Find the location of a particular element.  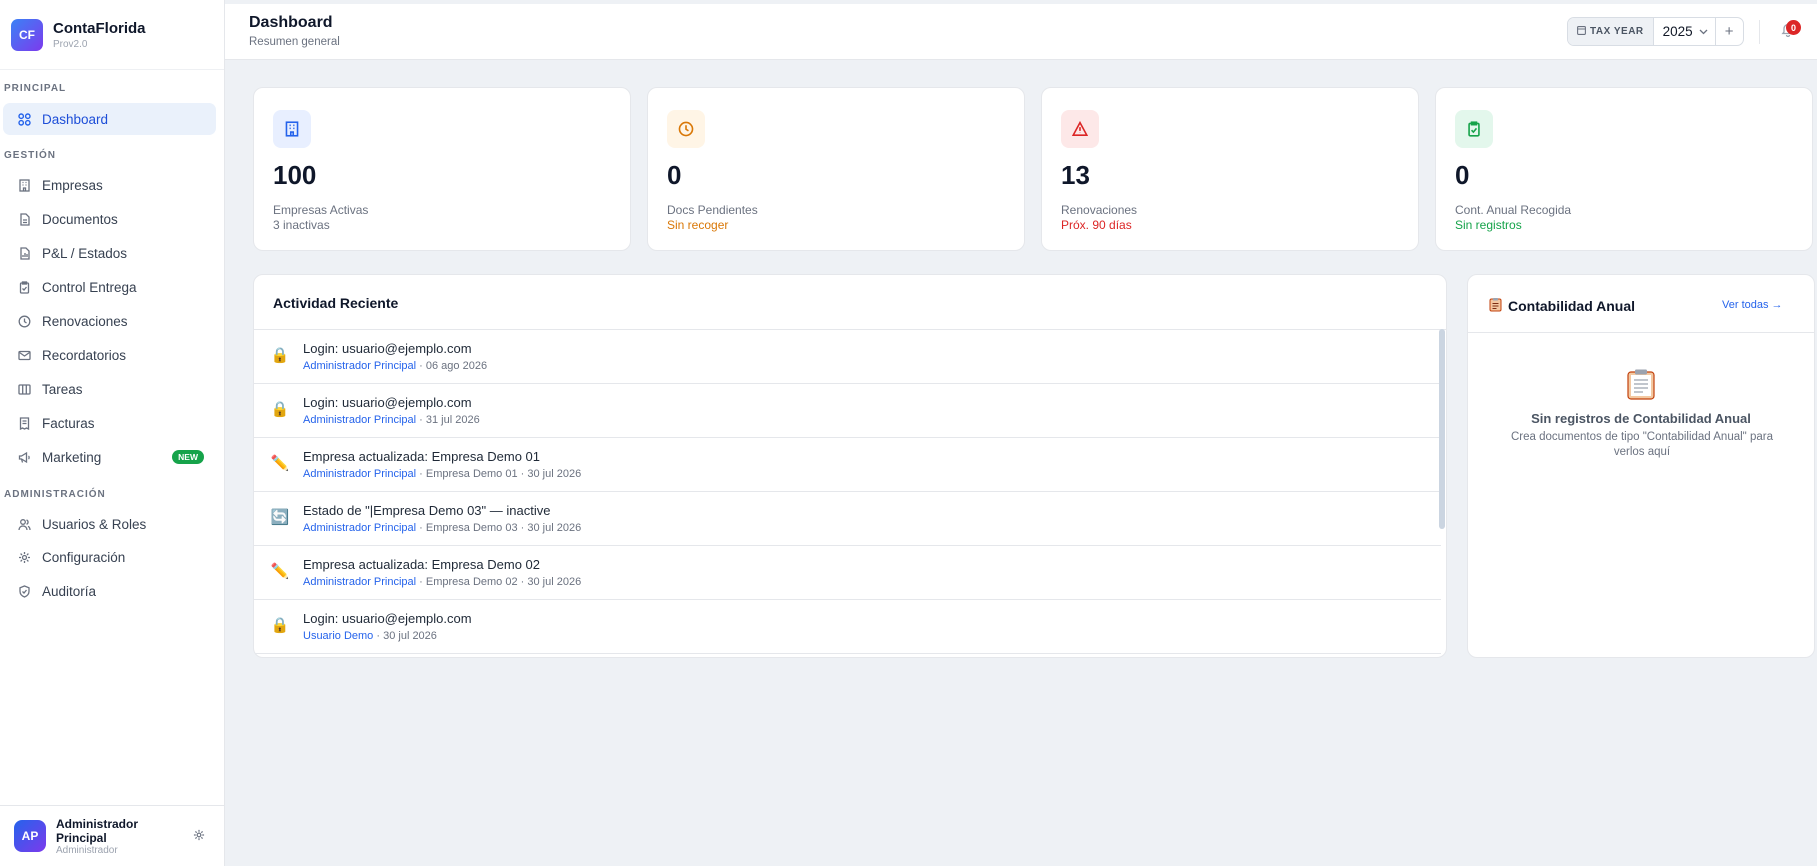

user-role: Administrador is located at coordinates (87, 850).